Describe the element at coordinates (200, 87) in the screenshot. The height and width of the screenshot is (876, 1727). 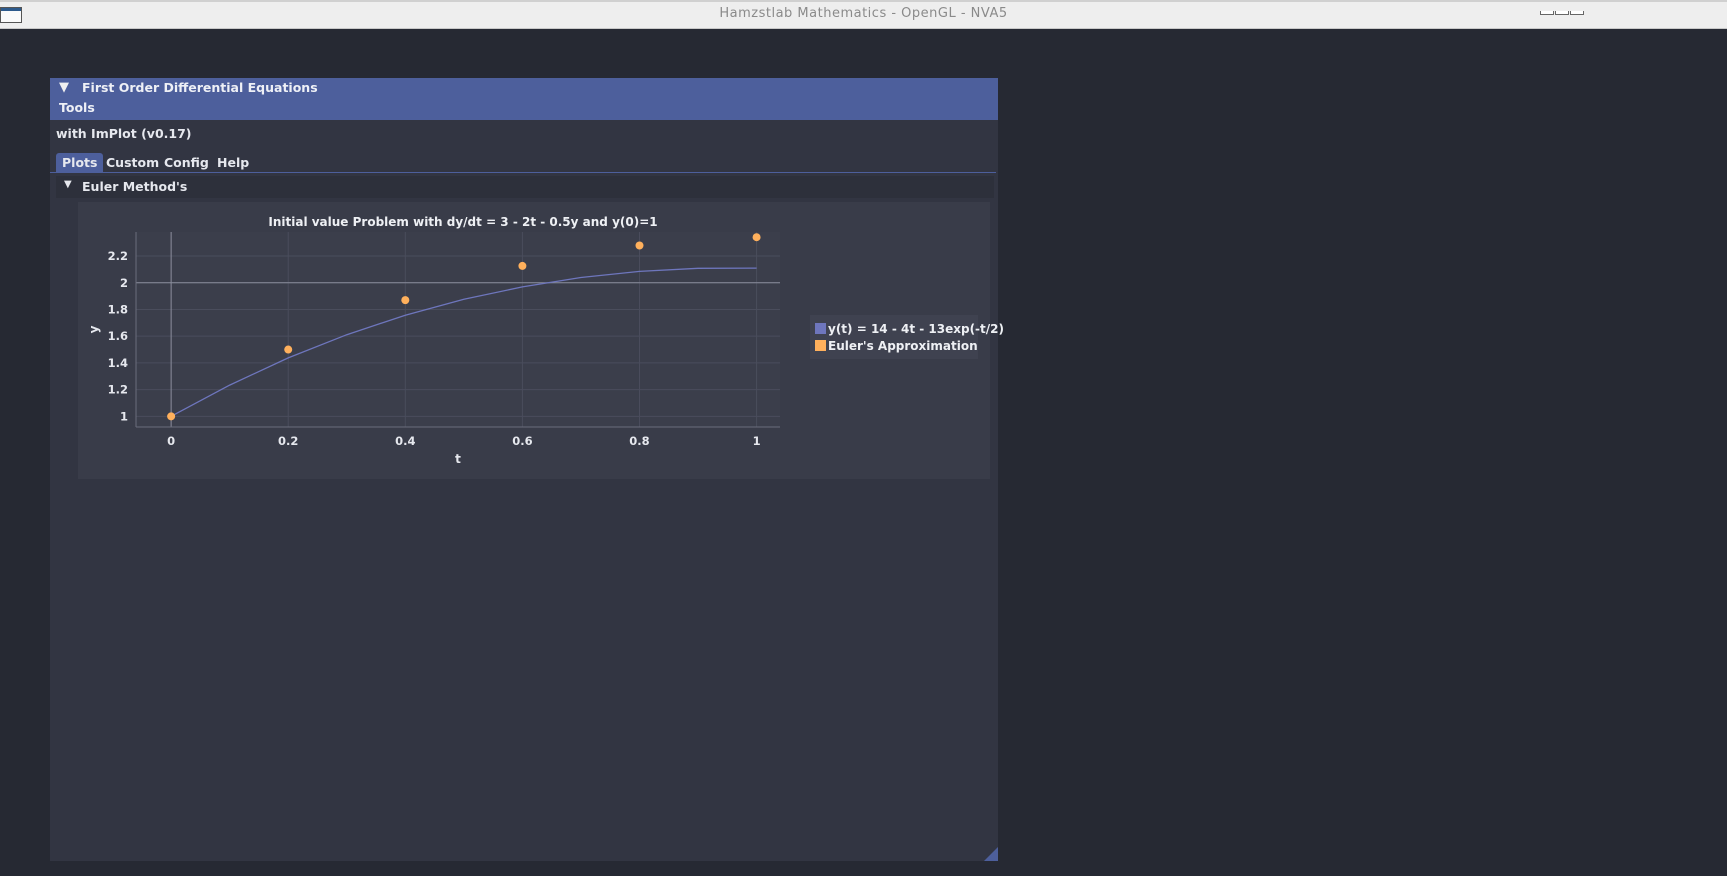
I see `window-title: First Order Differential Equations` at that location.